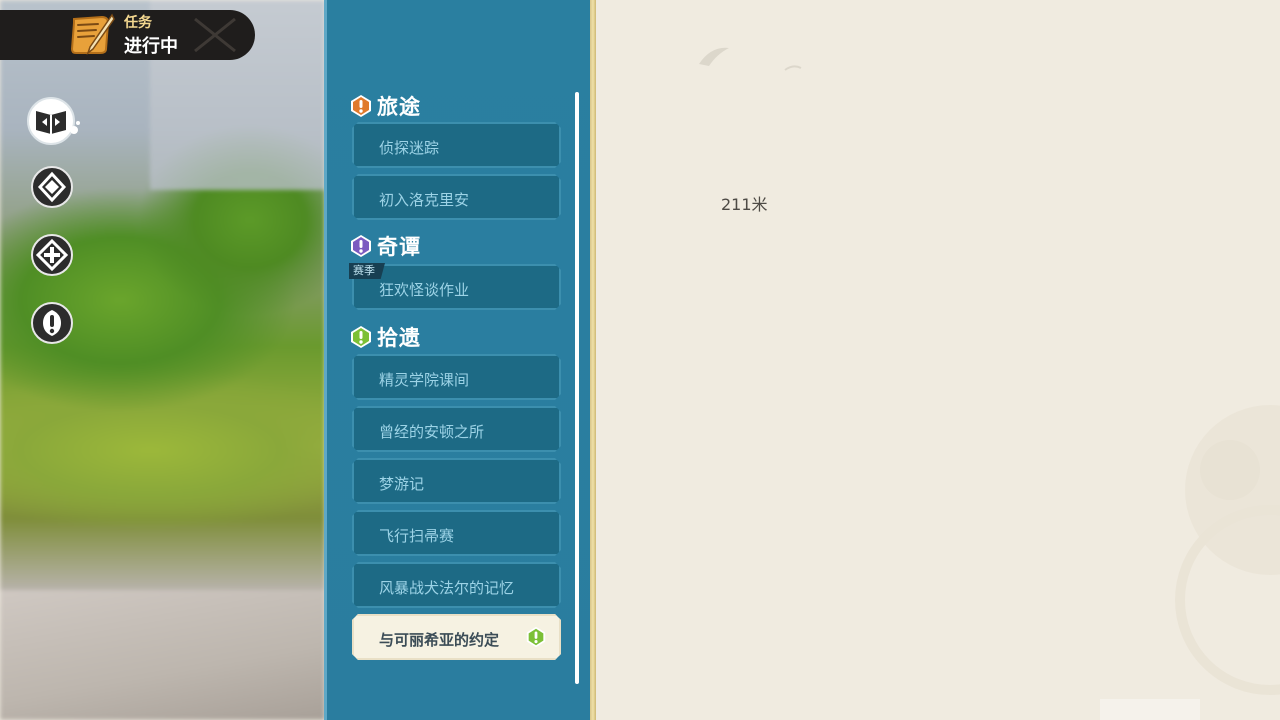 This screenshot has height=720, width=1280. I want to click on decorative-pattern-icon, so click(215, 35).